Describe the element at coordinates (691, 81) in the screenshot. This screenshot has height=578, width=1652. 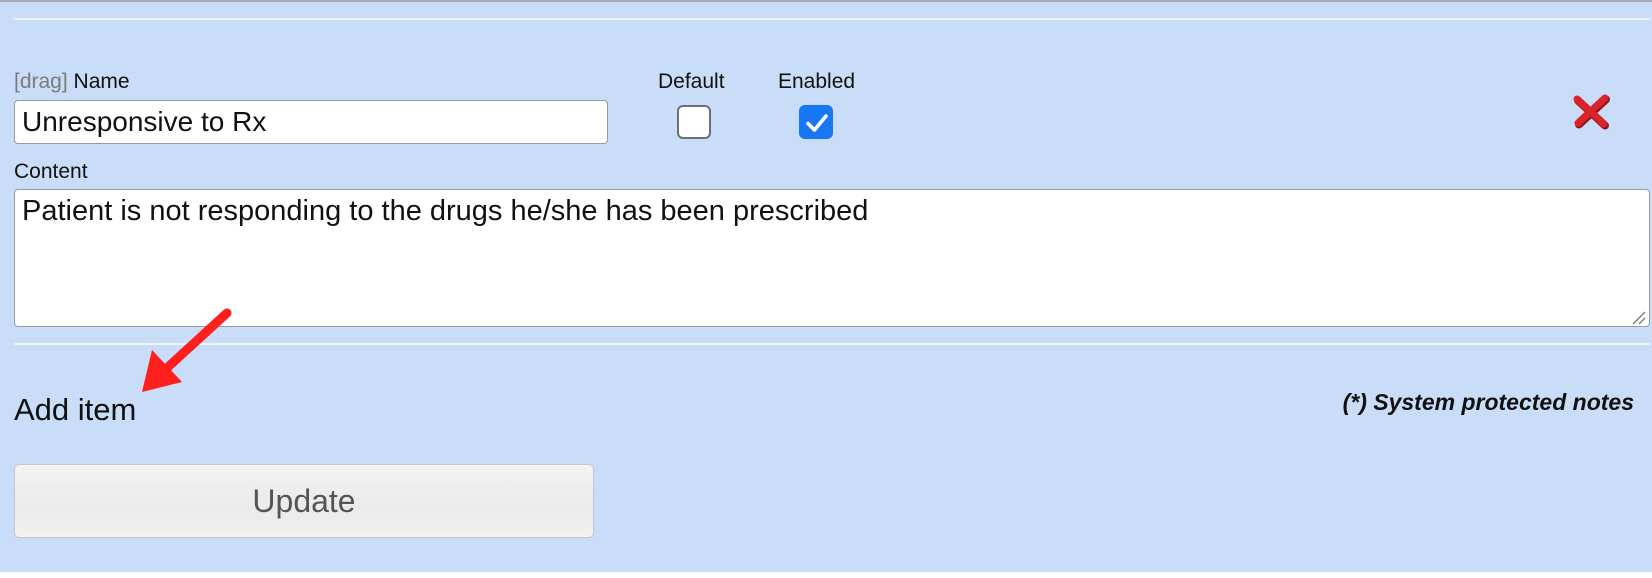
I see `default-label: Default` at that location.